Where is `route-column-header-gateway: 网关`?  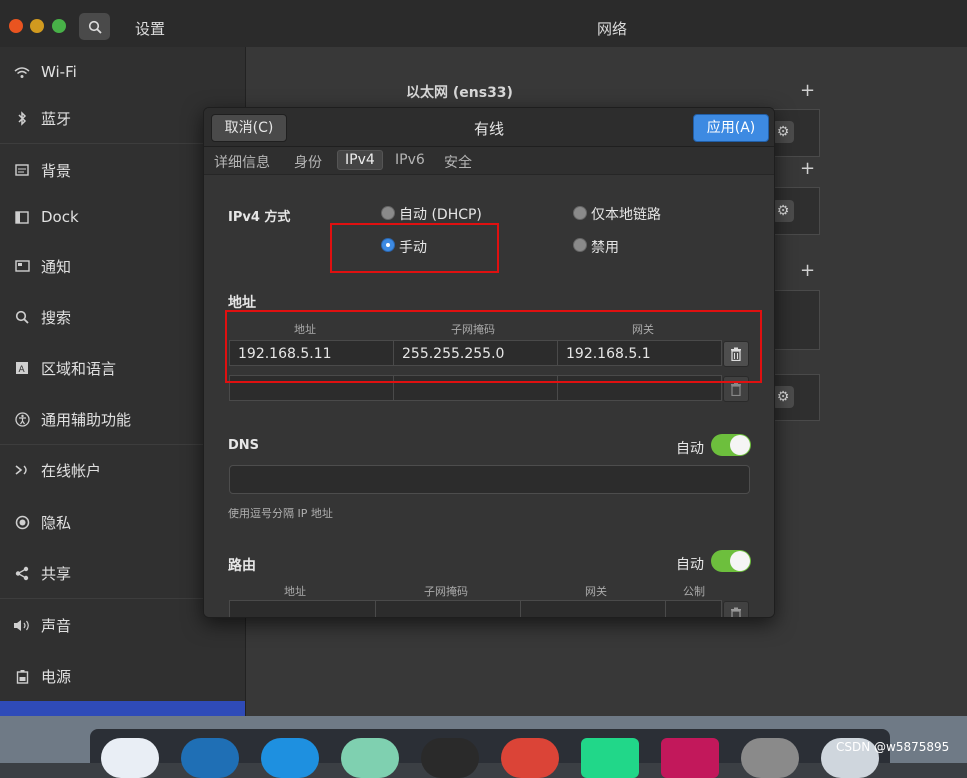
route-column-header-gateway: 网关 is located at coordinates (596, 591).